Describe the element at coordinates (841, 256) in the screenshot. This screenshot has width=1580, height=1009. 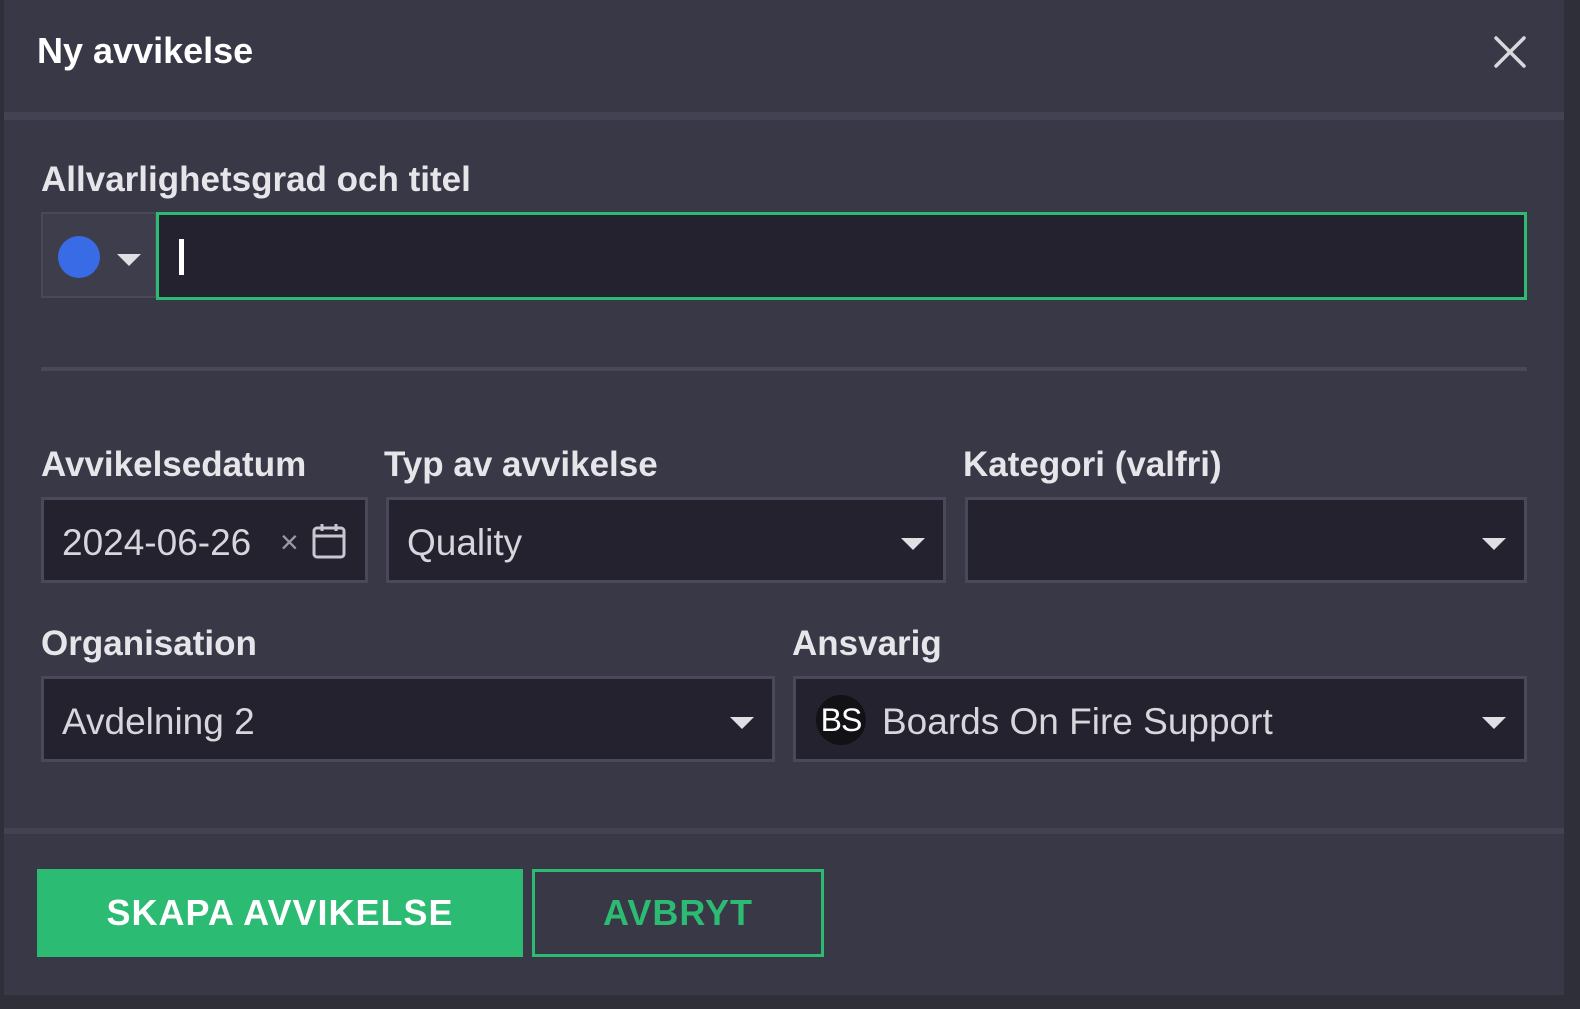
I see `title-input` at that location.